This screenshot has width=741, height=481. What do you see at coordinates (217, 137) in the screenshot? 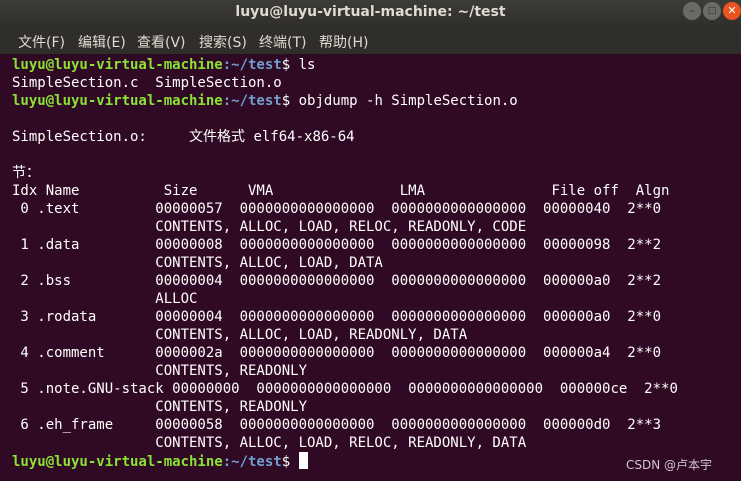
I see `format-label: 文件格式` at bounding box center [217, 137].